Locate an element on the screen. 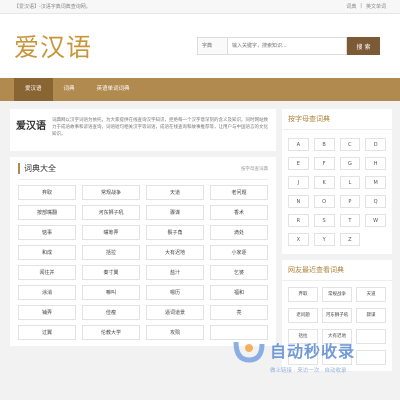 This screenshot has height=400, width=400. word-cell: 攻殒 is located at coordinates (175, 332).